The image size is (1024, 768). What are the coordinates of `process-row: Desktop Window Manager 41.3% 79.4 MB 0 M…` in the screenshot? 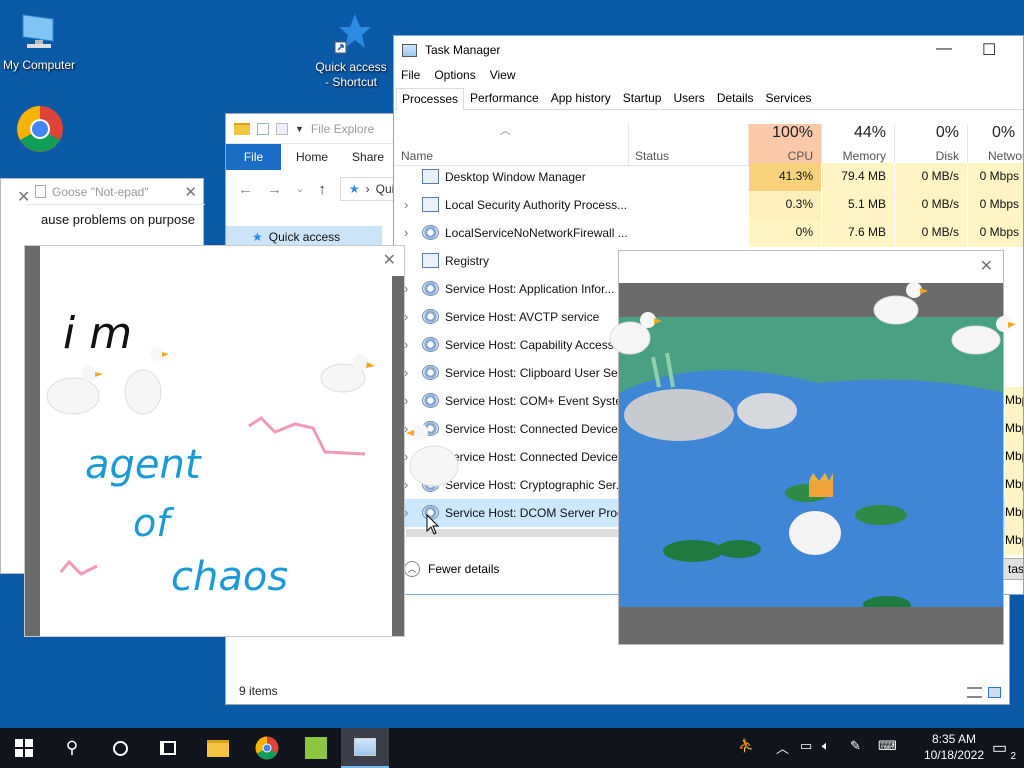 It's located at (708, 177).